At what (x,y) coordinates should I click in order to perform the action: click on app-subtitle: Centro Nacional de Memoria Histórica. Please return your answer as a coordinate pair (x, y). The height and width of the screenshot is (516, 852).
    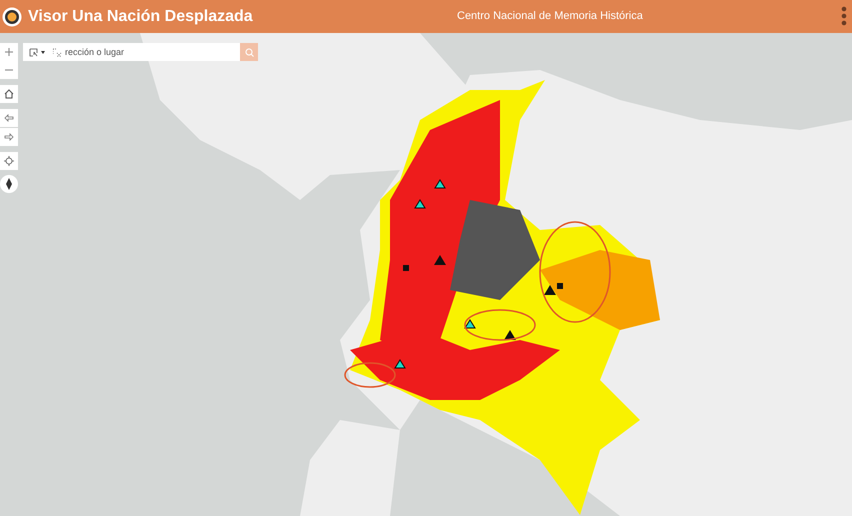
    Looking at the image, I should click on (550, 16).